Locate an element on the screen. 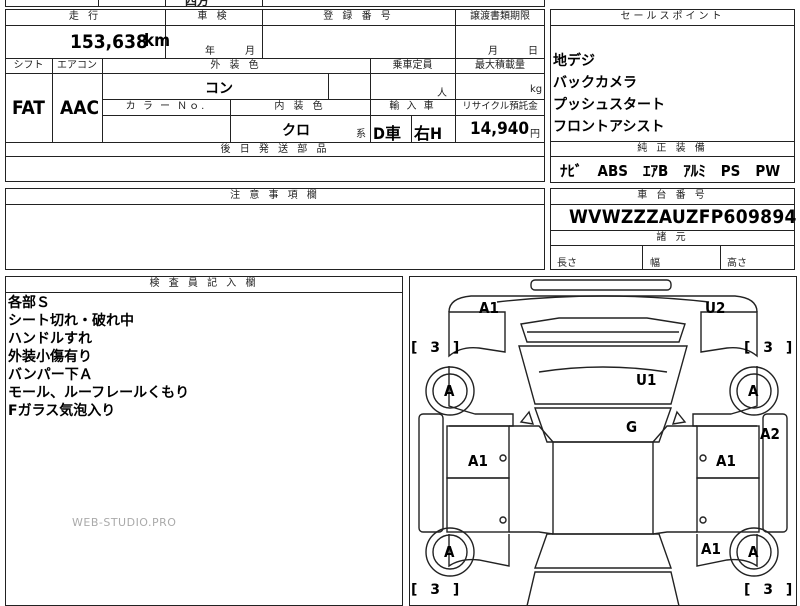  color-no-header: カ ラ ー Ｎｏ. is located at coordinates (166, 106).